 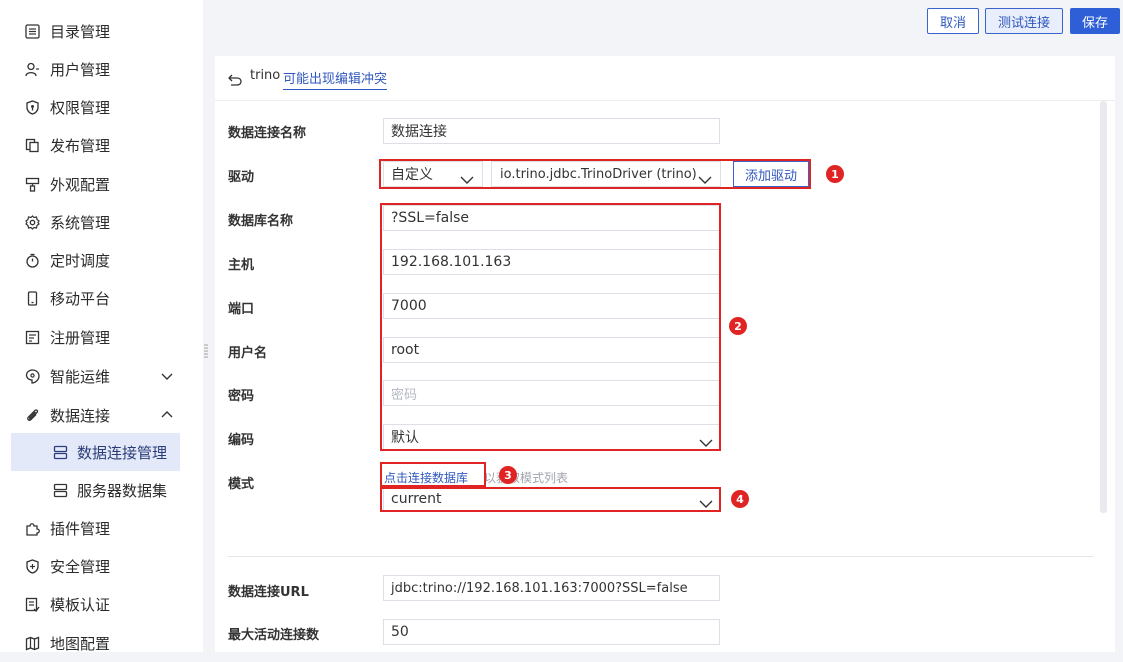 I want to click on sidebar-item-appearance: 外观配置, so click(x=101, y=184).